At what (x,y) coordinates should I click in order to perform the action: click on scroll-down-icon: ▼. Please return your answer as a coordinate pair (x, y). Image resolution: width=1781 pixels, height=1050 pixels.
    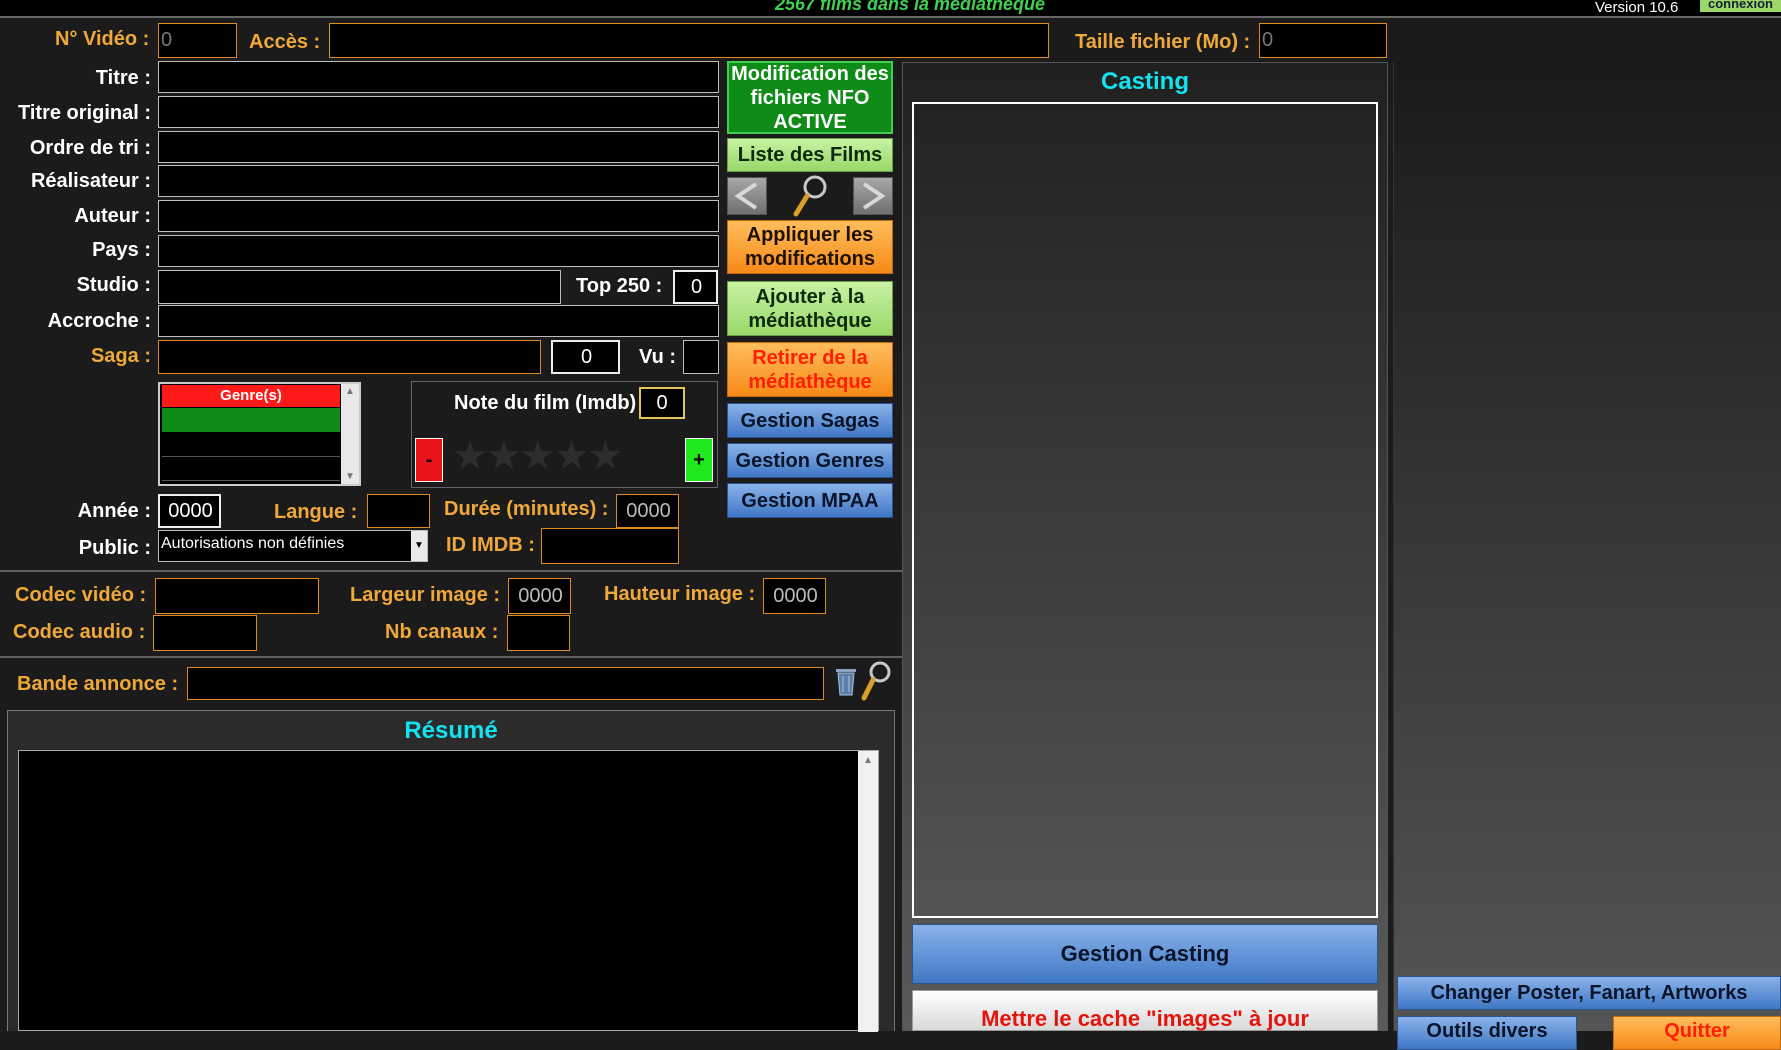
    Looking at the image, I should click on (350, 476).